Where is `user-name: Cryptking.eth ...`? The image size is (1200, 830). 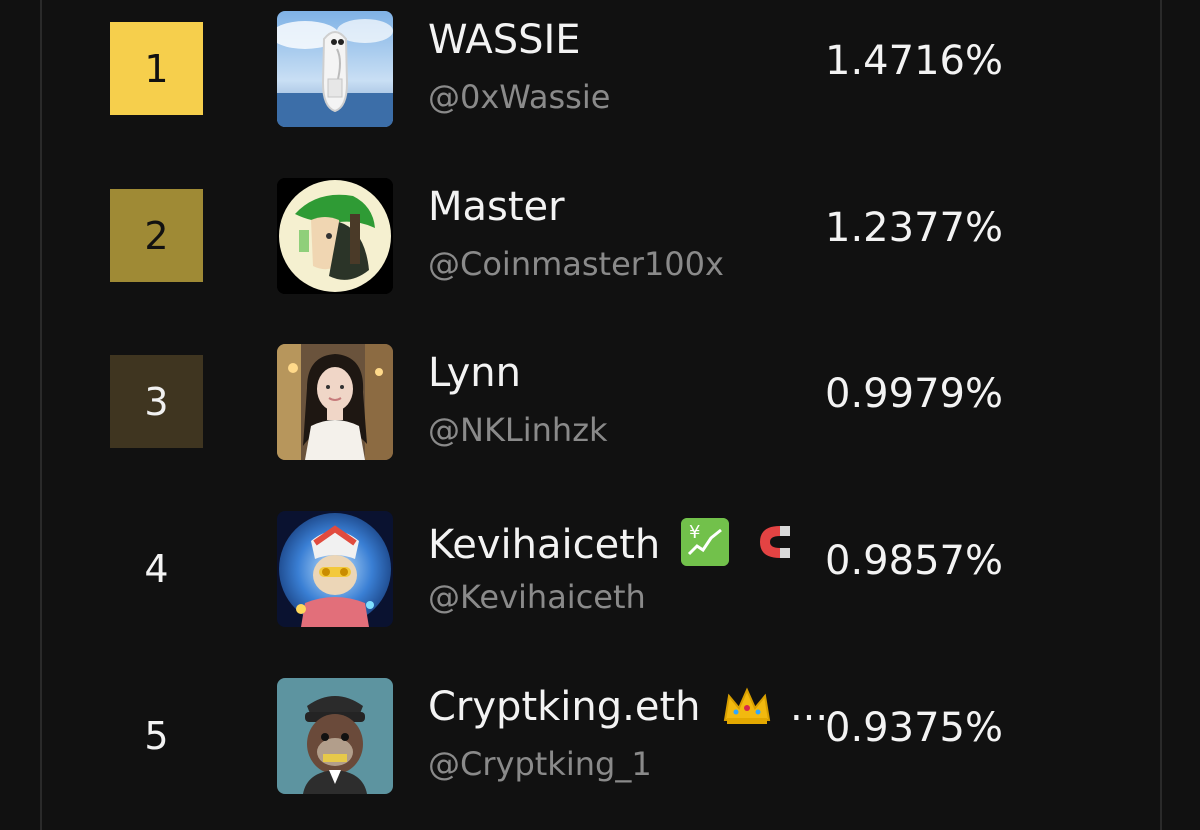 user-name: Cryptking.eth ... is located at coordinates (628, 707).